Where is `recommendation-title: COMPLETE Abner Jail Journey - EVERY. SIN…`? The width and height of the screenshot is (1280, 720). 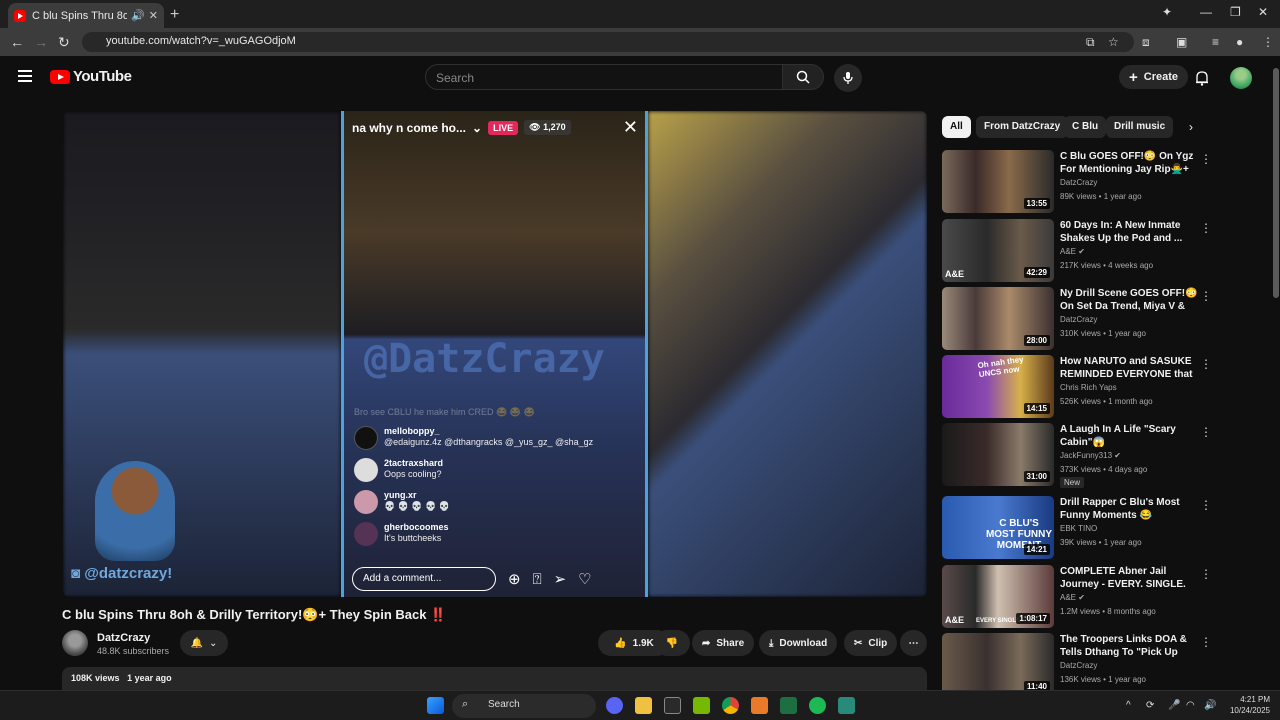
recommendation-title: COMPLETE Abner Jail Journey - EVERY. SIN… is located at coordinates (1129, 578).